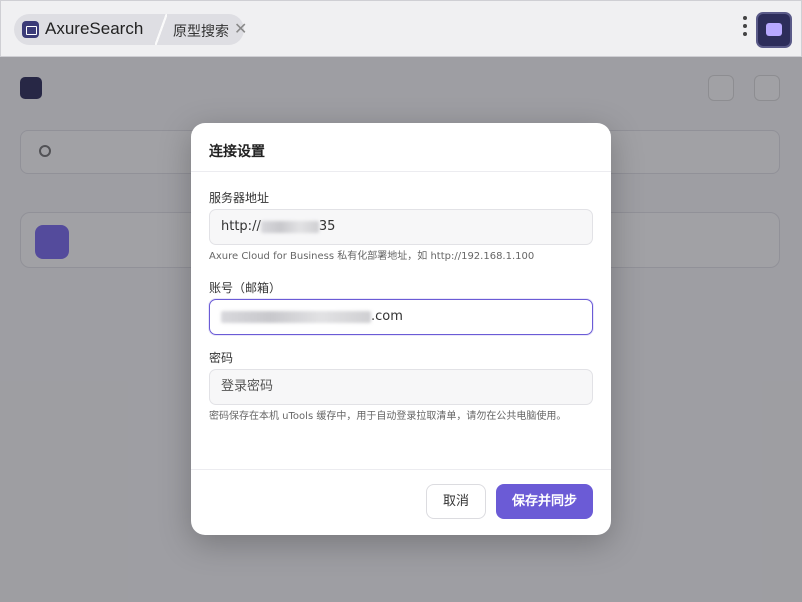 The width and height of the screenshot is (802, 602). What do you see at coordinates (201, 32) in the screenshot?
I see `tab-label: 原型搜索` at bounding box center [201, 32].